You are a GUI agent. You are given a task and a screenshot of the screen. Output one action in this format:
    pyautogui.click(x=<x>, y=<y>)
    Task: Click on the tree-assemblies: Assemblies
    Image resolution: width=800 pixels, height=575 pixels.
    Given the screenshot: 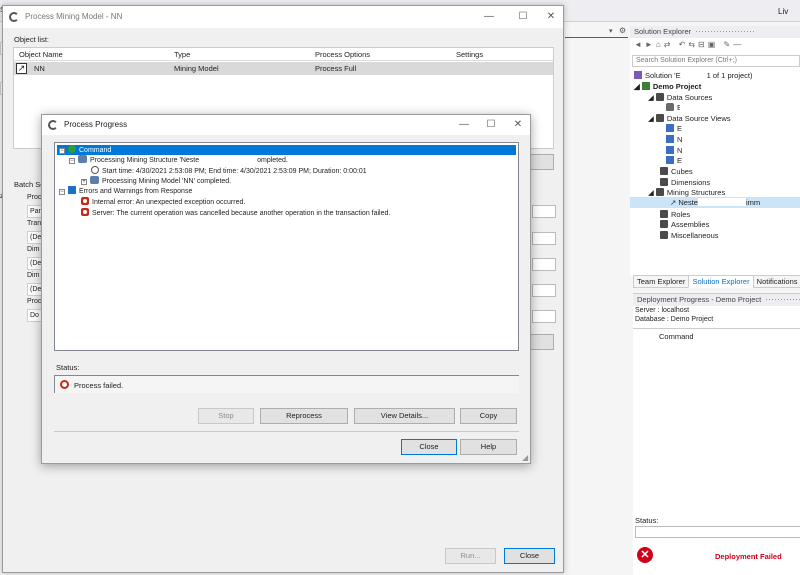 What is the action you would take?
    pyautogui.click(x=684, y=224)
    